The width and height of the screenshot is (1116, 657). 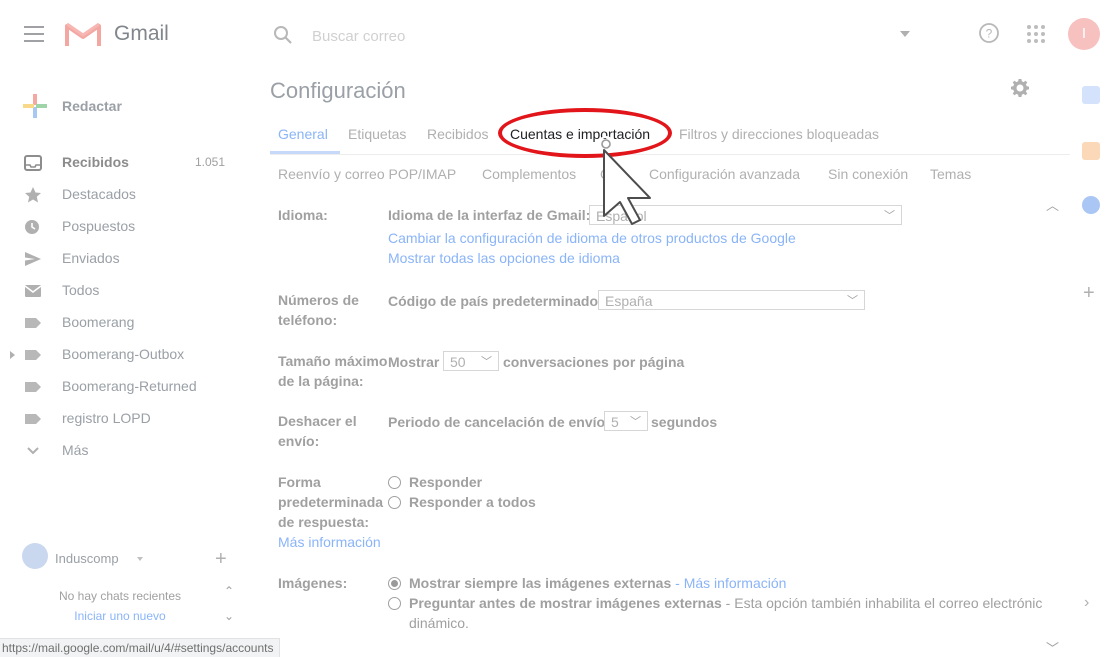 What do you see at coordinates (332, 371) in the screenshot?
I see `page-size-label: Tamaño máximo de la página:` at bounding box center [332, 371].